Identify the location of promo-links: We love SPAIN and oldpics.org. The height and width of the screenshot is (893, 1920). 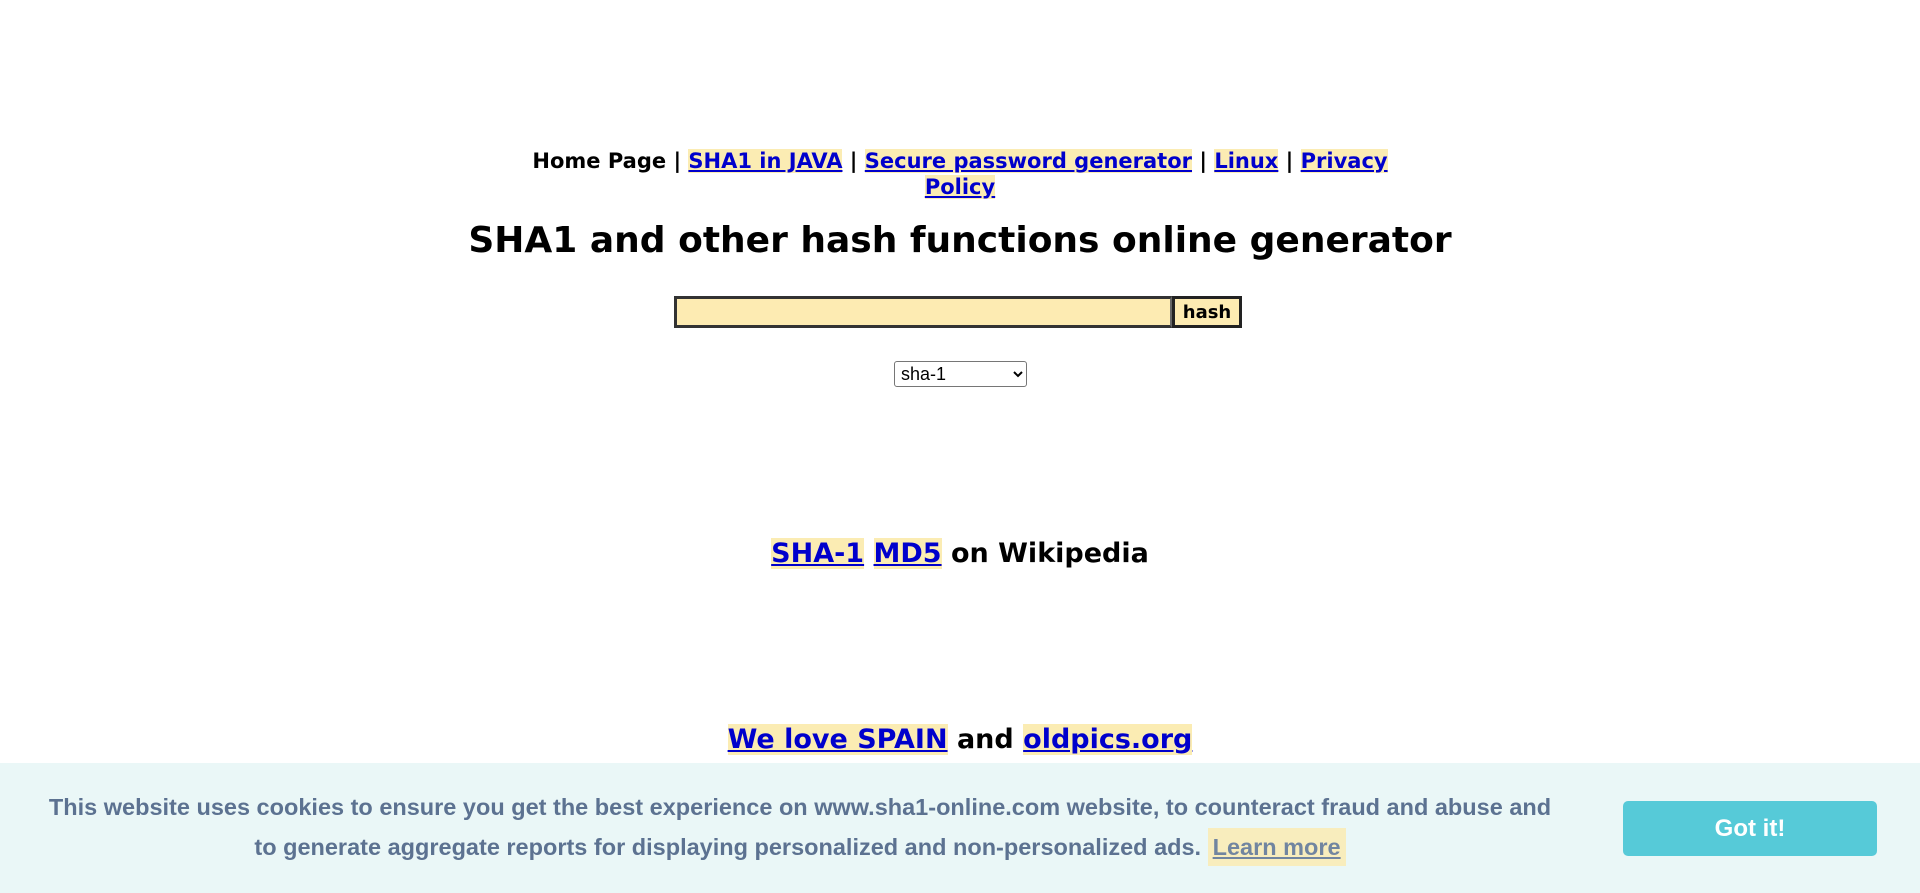
(960, 739).